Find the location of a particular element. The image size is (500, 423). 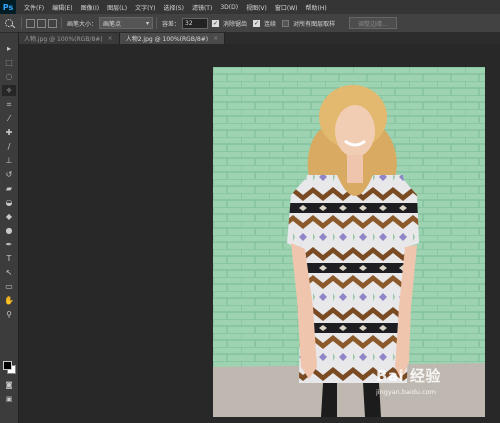

baidu-watermark: Bai 经验 jingyan.baidu.com is located at coordinates (426, 386).